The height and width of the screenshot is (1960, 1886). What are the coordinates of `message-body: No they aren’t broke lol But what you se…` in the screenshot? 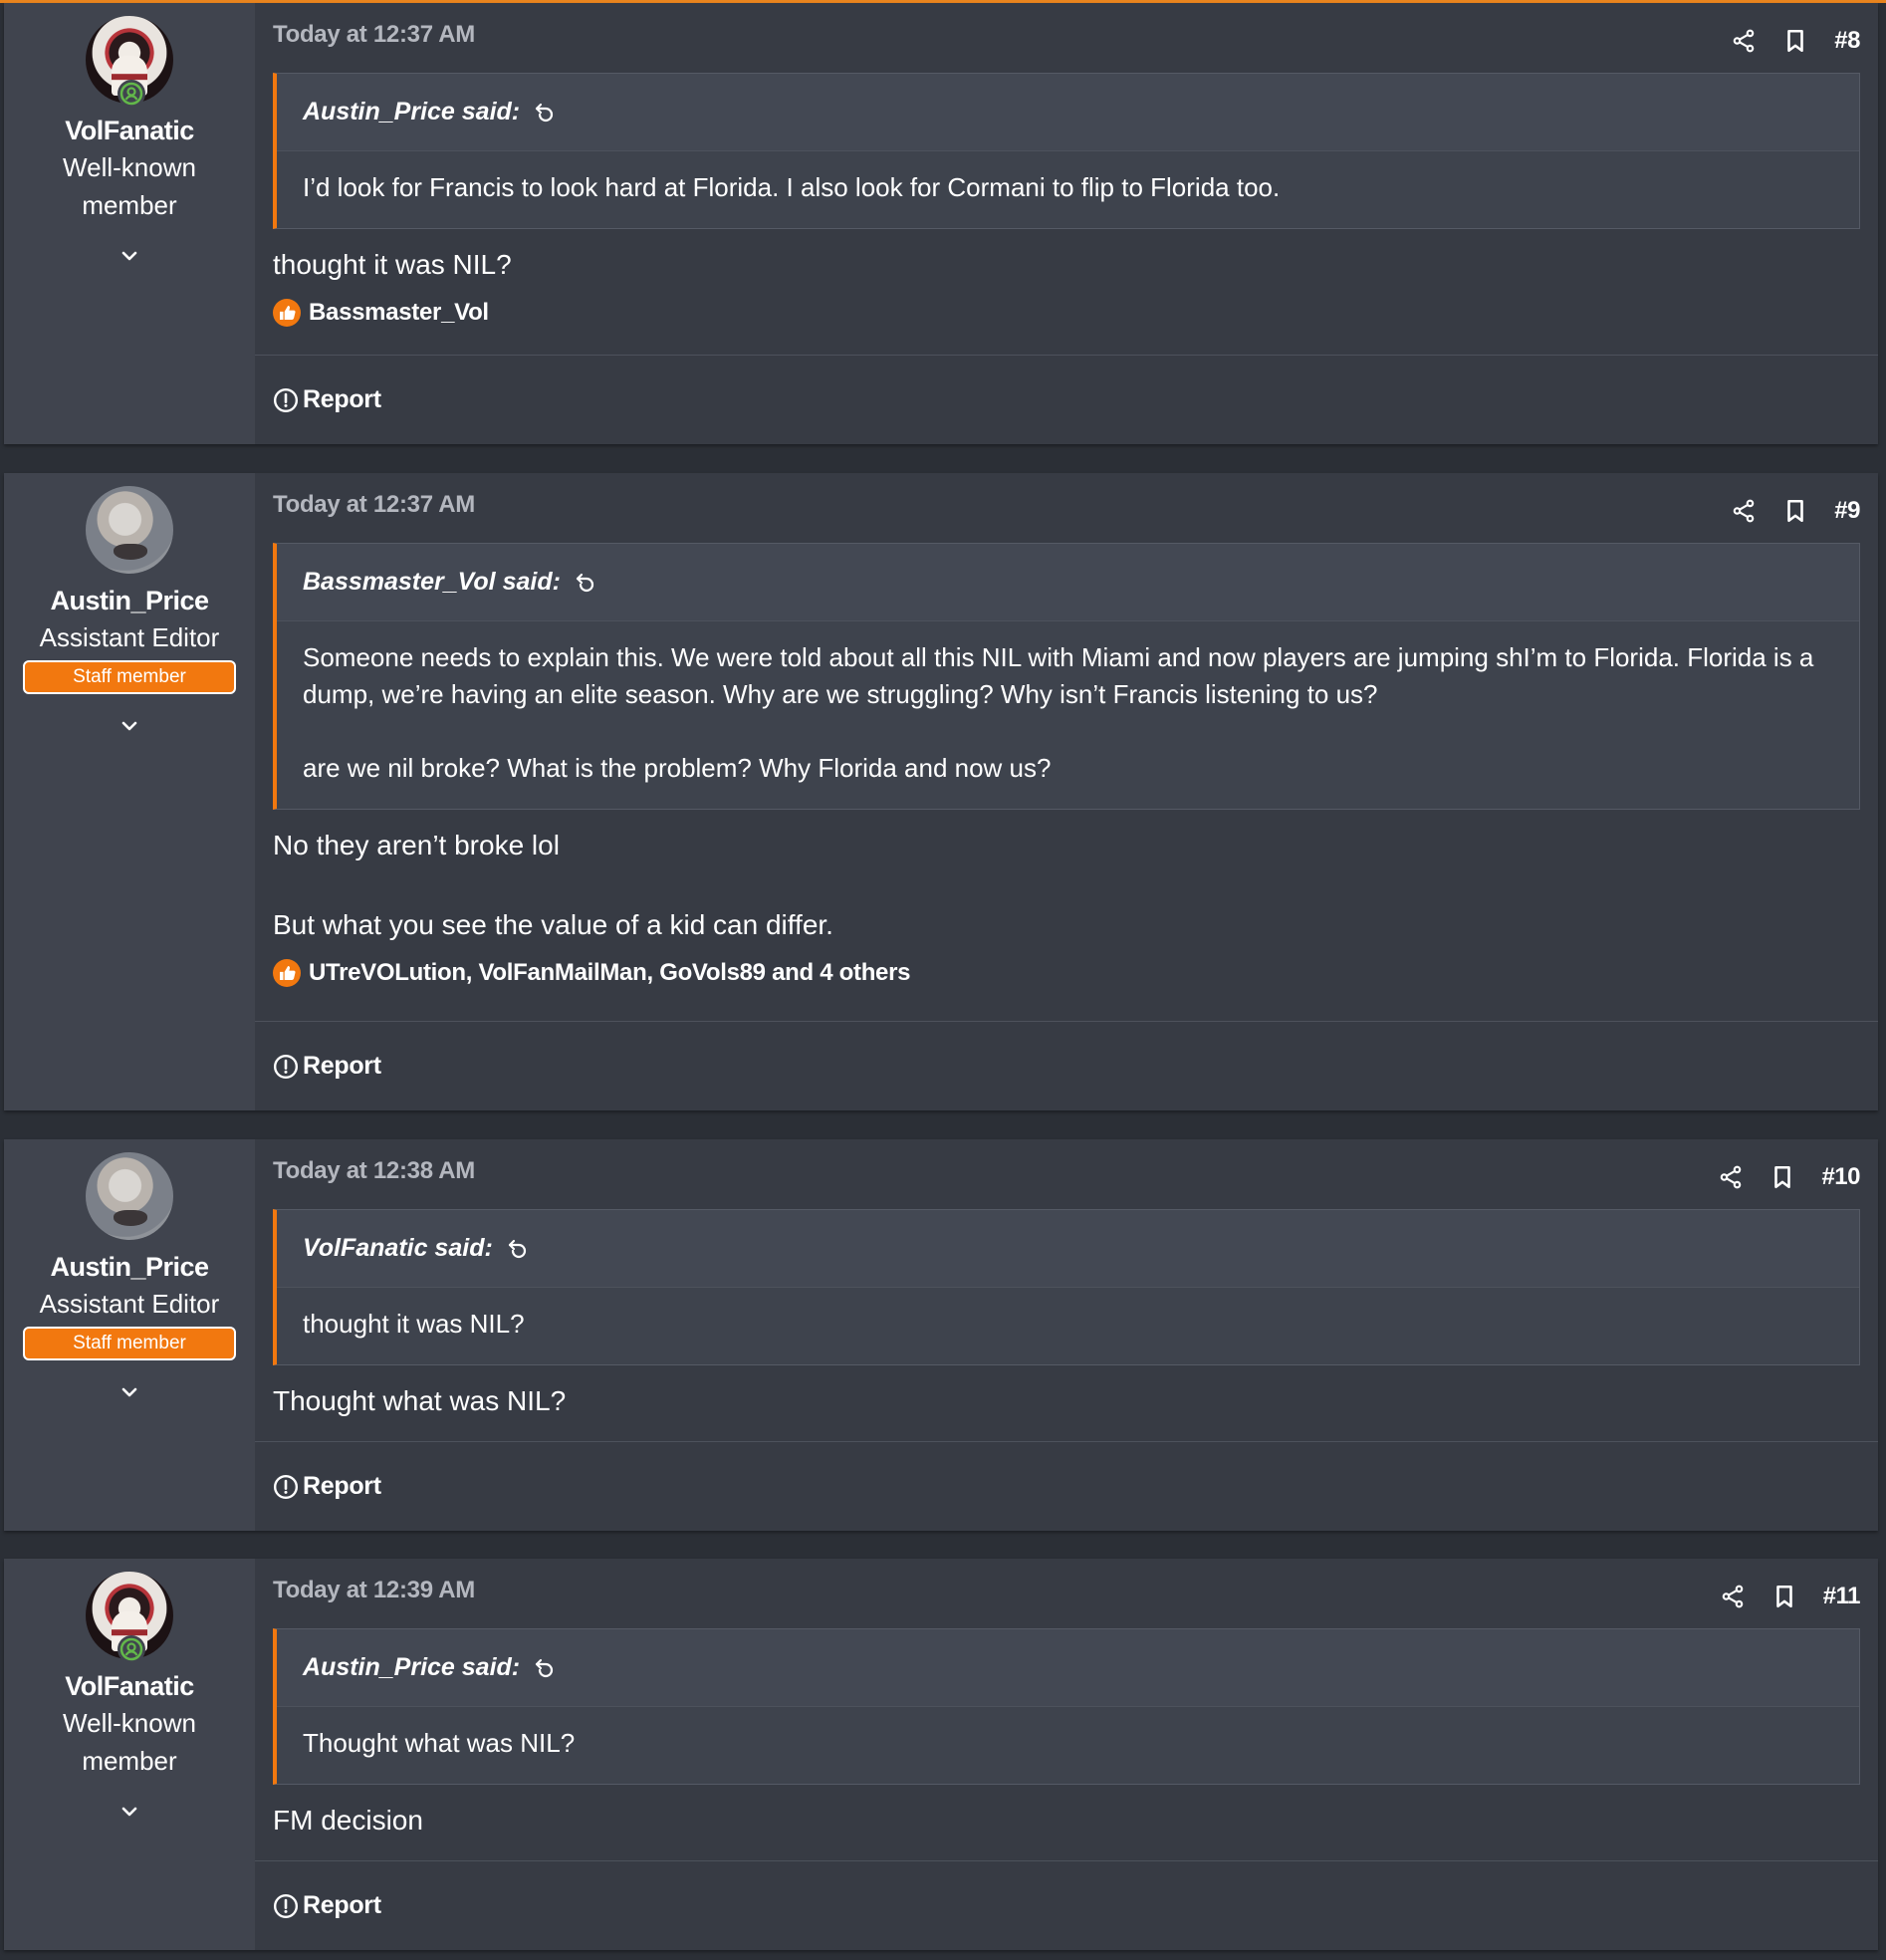 It's located at (1066, 886).